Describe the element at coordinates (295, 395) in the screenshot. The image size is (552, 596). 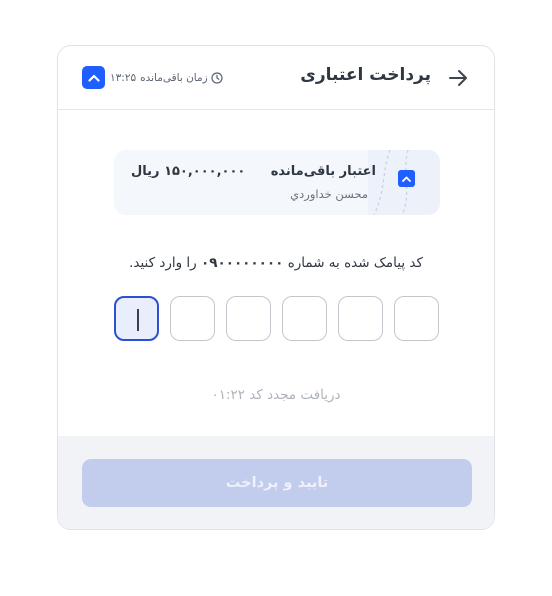
I see `resend-label: دریافت مجدد کد` at that location.